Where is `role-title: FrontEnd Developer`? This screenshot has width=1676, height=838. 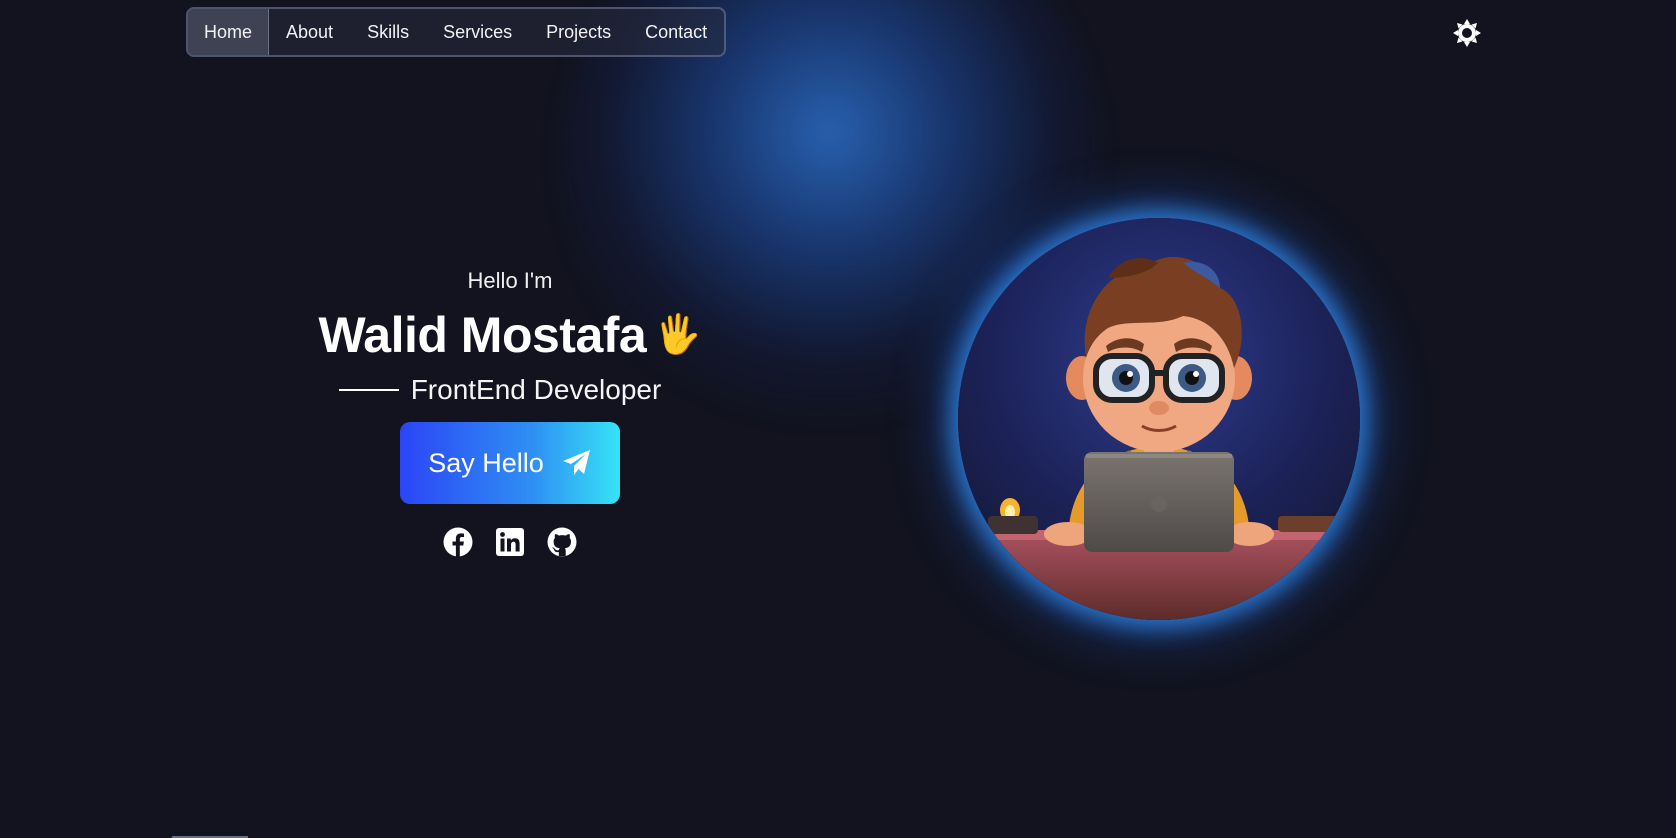 role-title: FrontEnd Developer is located at coordinates (536, 389).